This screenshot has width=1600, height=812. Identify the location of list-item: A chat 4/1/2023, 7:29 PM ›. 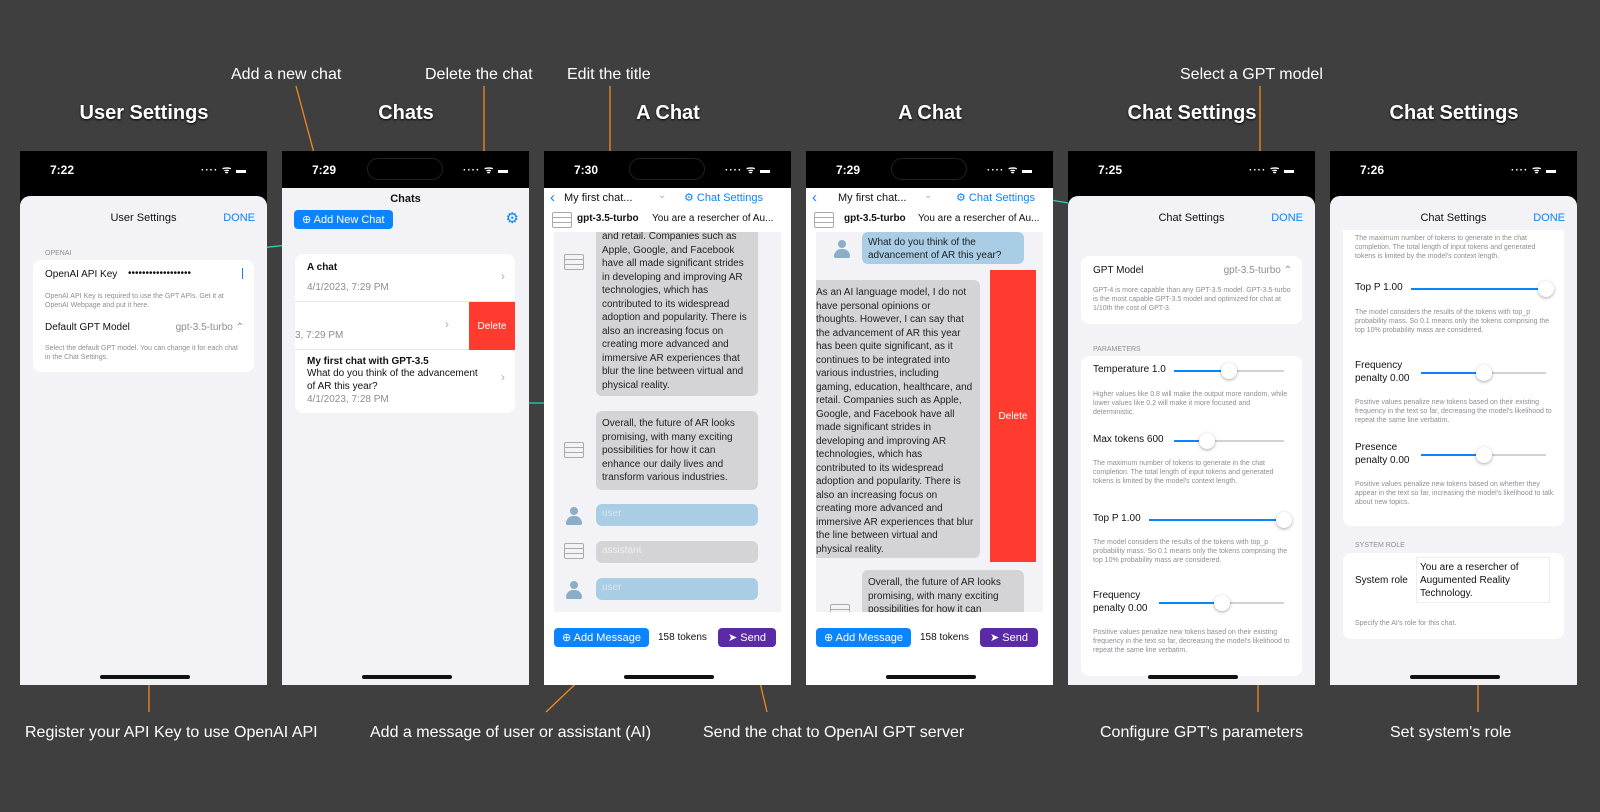
(405, 278).